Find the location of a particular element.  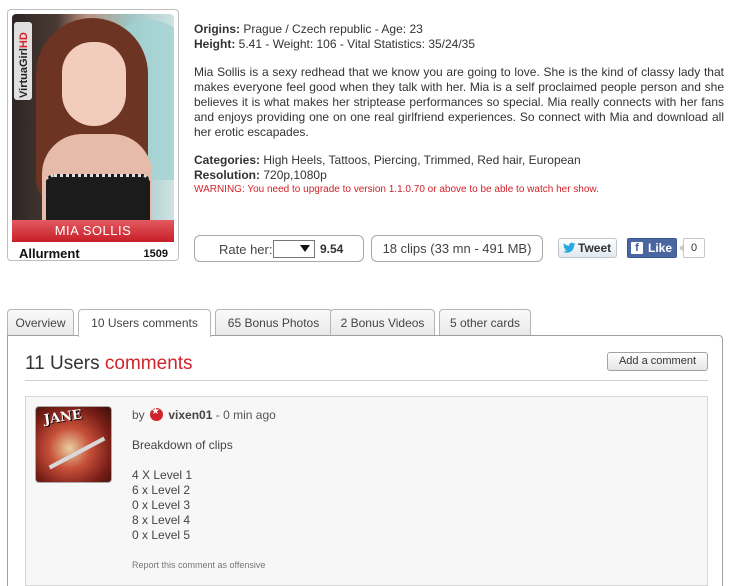

categories-label: Categories: is located at coordinates (227, 160).